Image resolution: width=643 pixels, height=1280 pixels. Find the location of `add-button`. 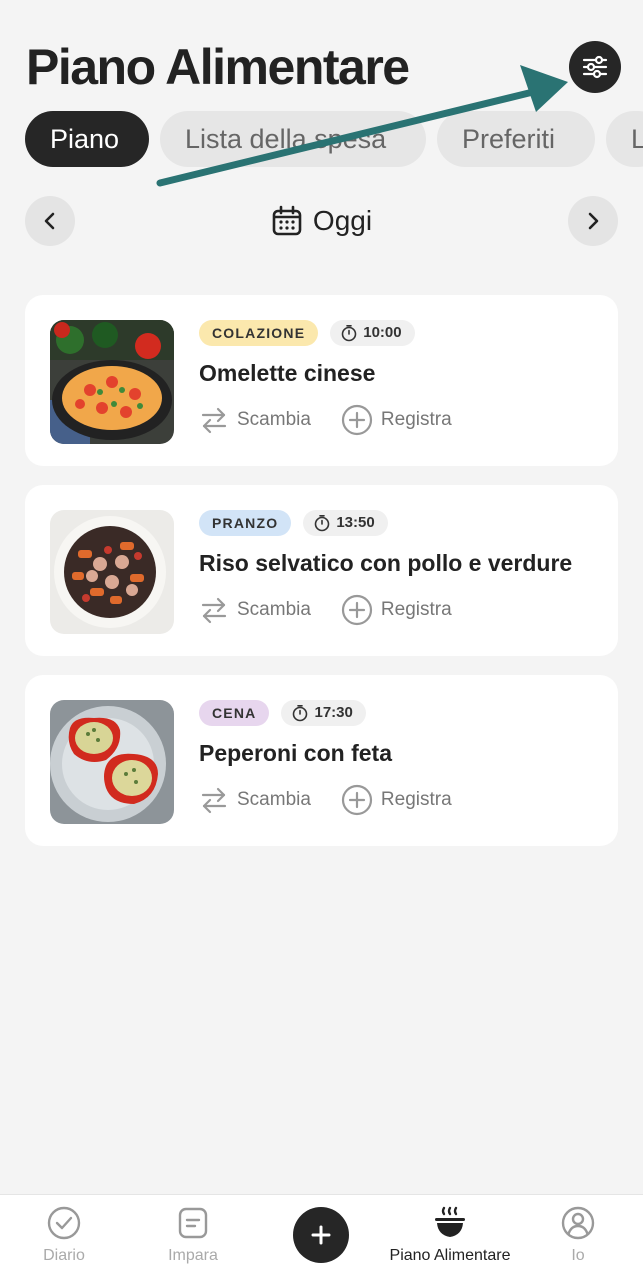

add-button is located at coordinates (321, 1235).